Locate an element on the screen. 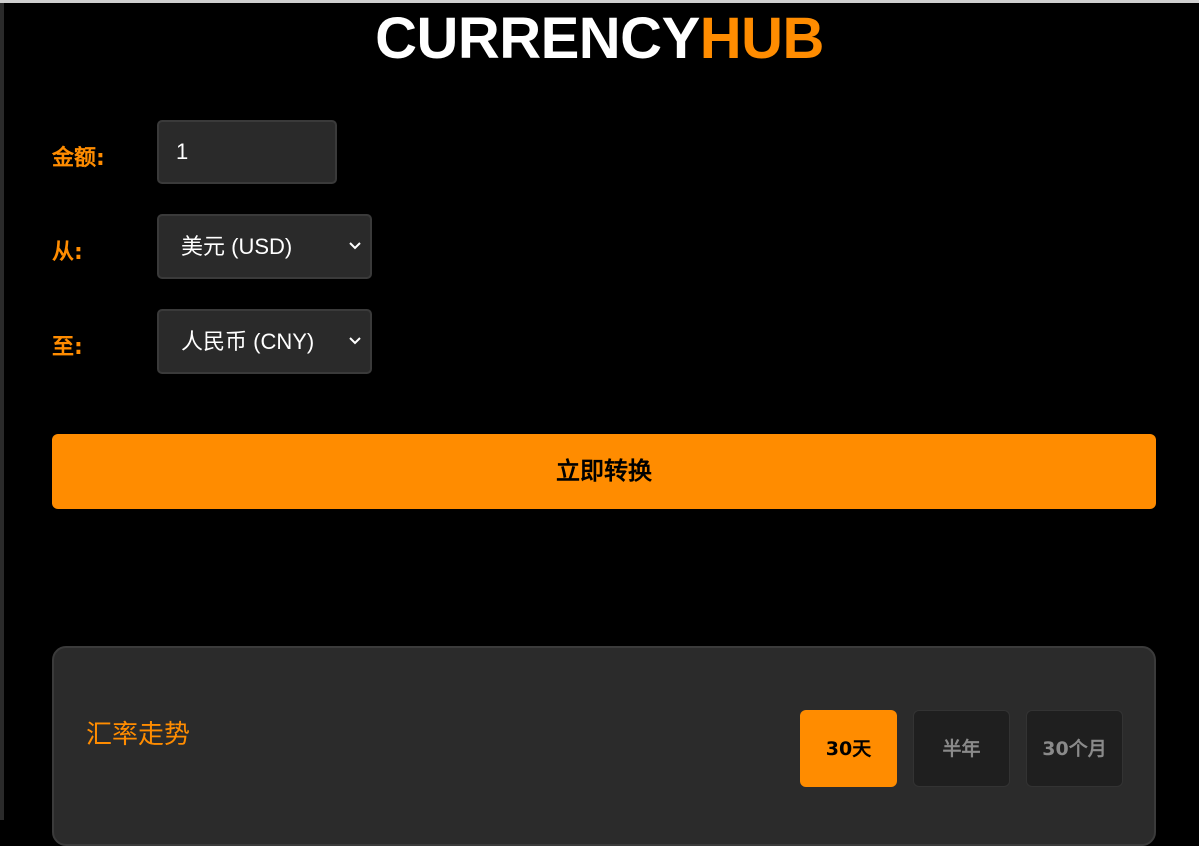  range-half-year-button: 半年 is located at coordinates (961, 748).